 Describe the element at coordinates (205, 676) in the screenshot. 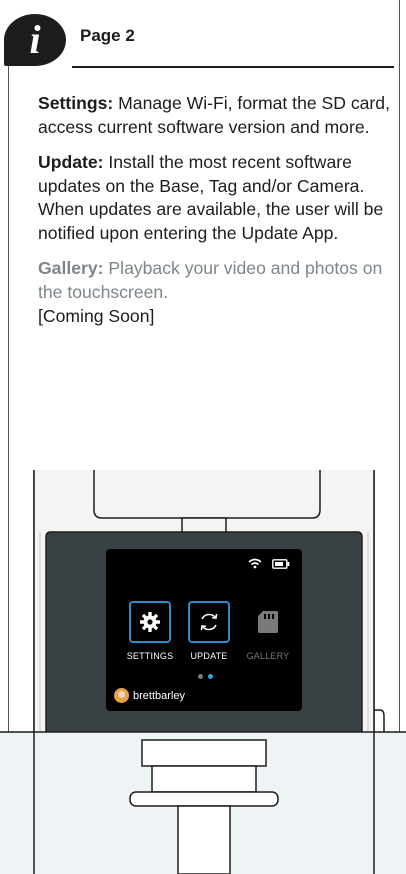

I see `page-indicator` at that location.